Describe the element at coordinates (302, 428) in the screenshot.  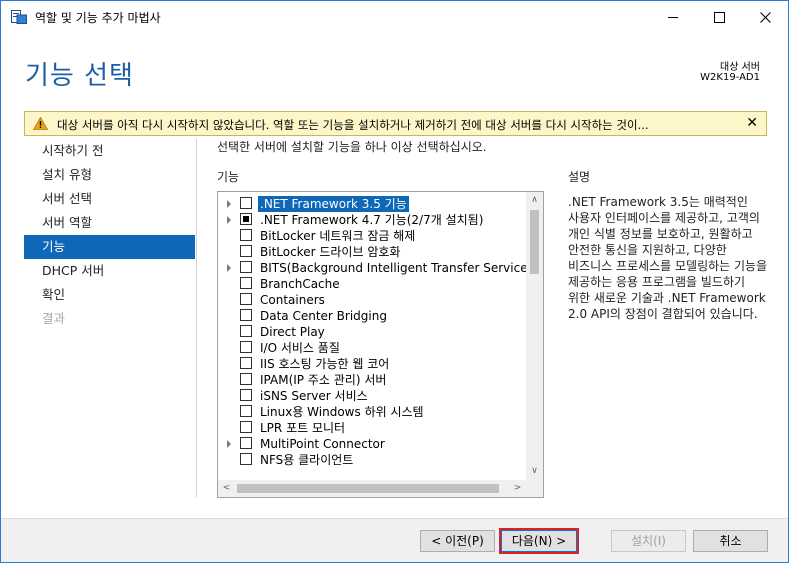
I see `feature-label: LPR 포트 모니터` at that location.